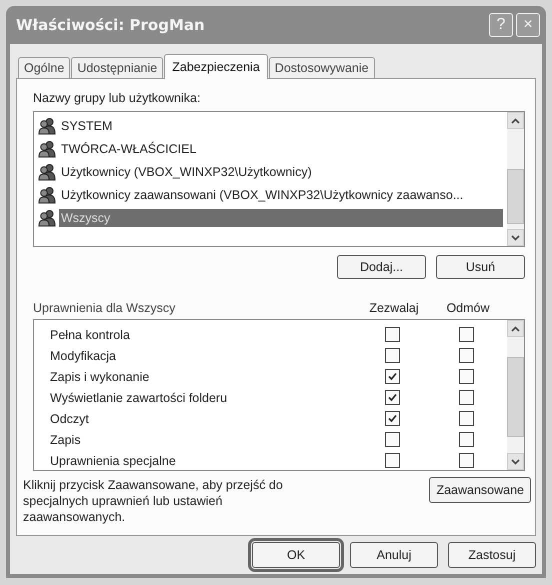 The width and height of the screenshot is (552, 585). I want to click on permission-name: Uprawnienia specjalne, so click(113, 461).